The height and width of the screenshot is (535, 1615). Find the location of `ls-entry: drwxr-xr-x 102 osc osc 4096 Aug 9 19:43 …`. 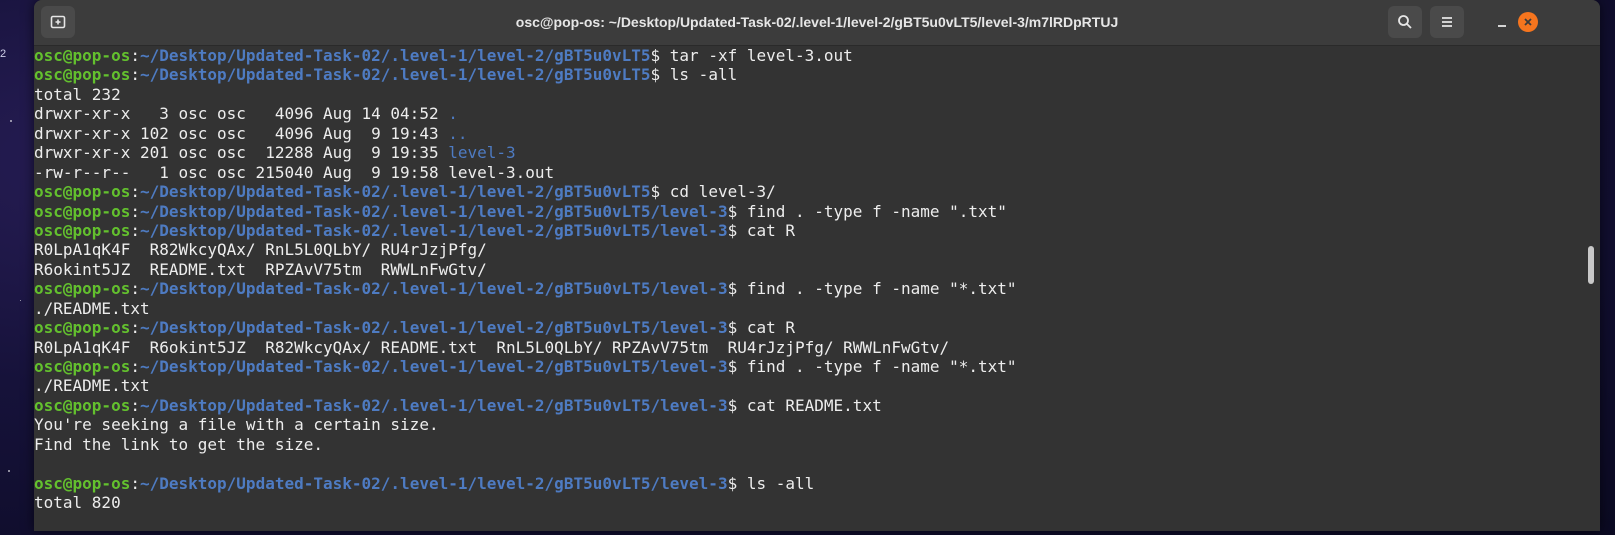

ls-entry: drwxr-xr-x 102 osc osc 4096 Aug 9 19:43 … is located at coordinates (808, 133).